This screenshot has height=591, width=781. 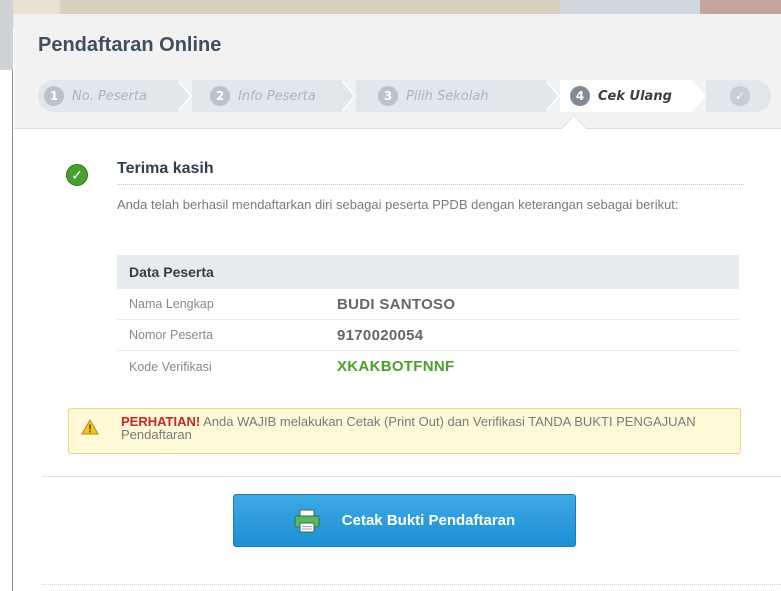 I want to click on check-icon: ✓, so click(x=740, y=96).